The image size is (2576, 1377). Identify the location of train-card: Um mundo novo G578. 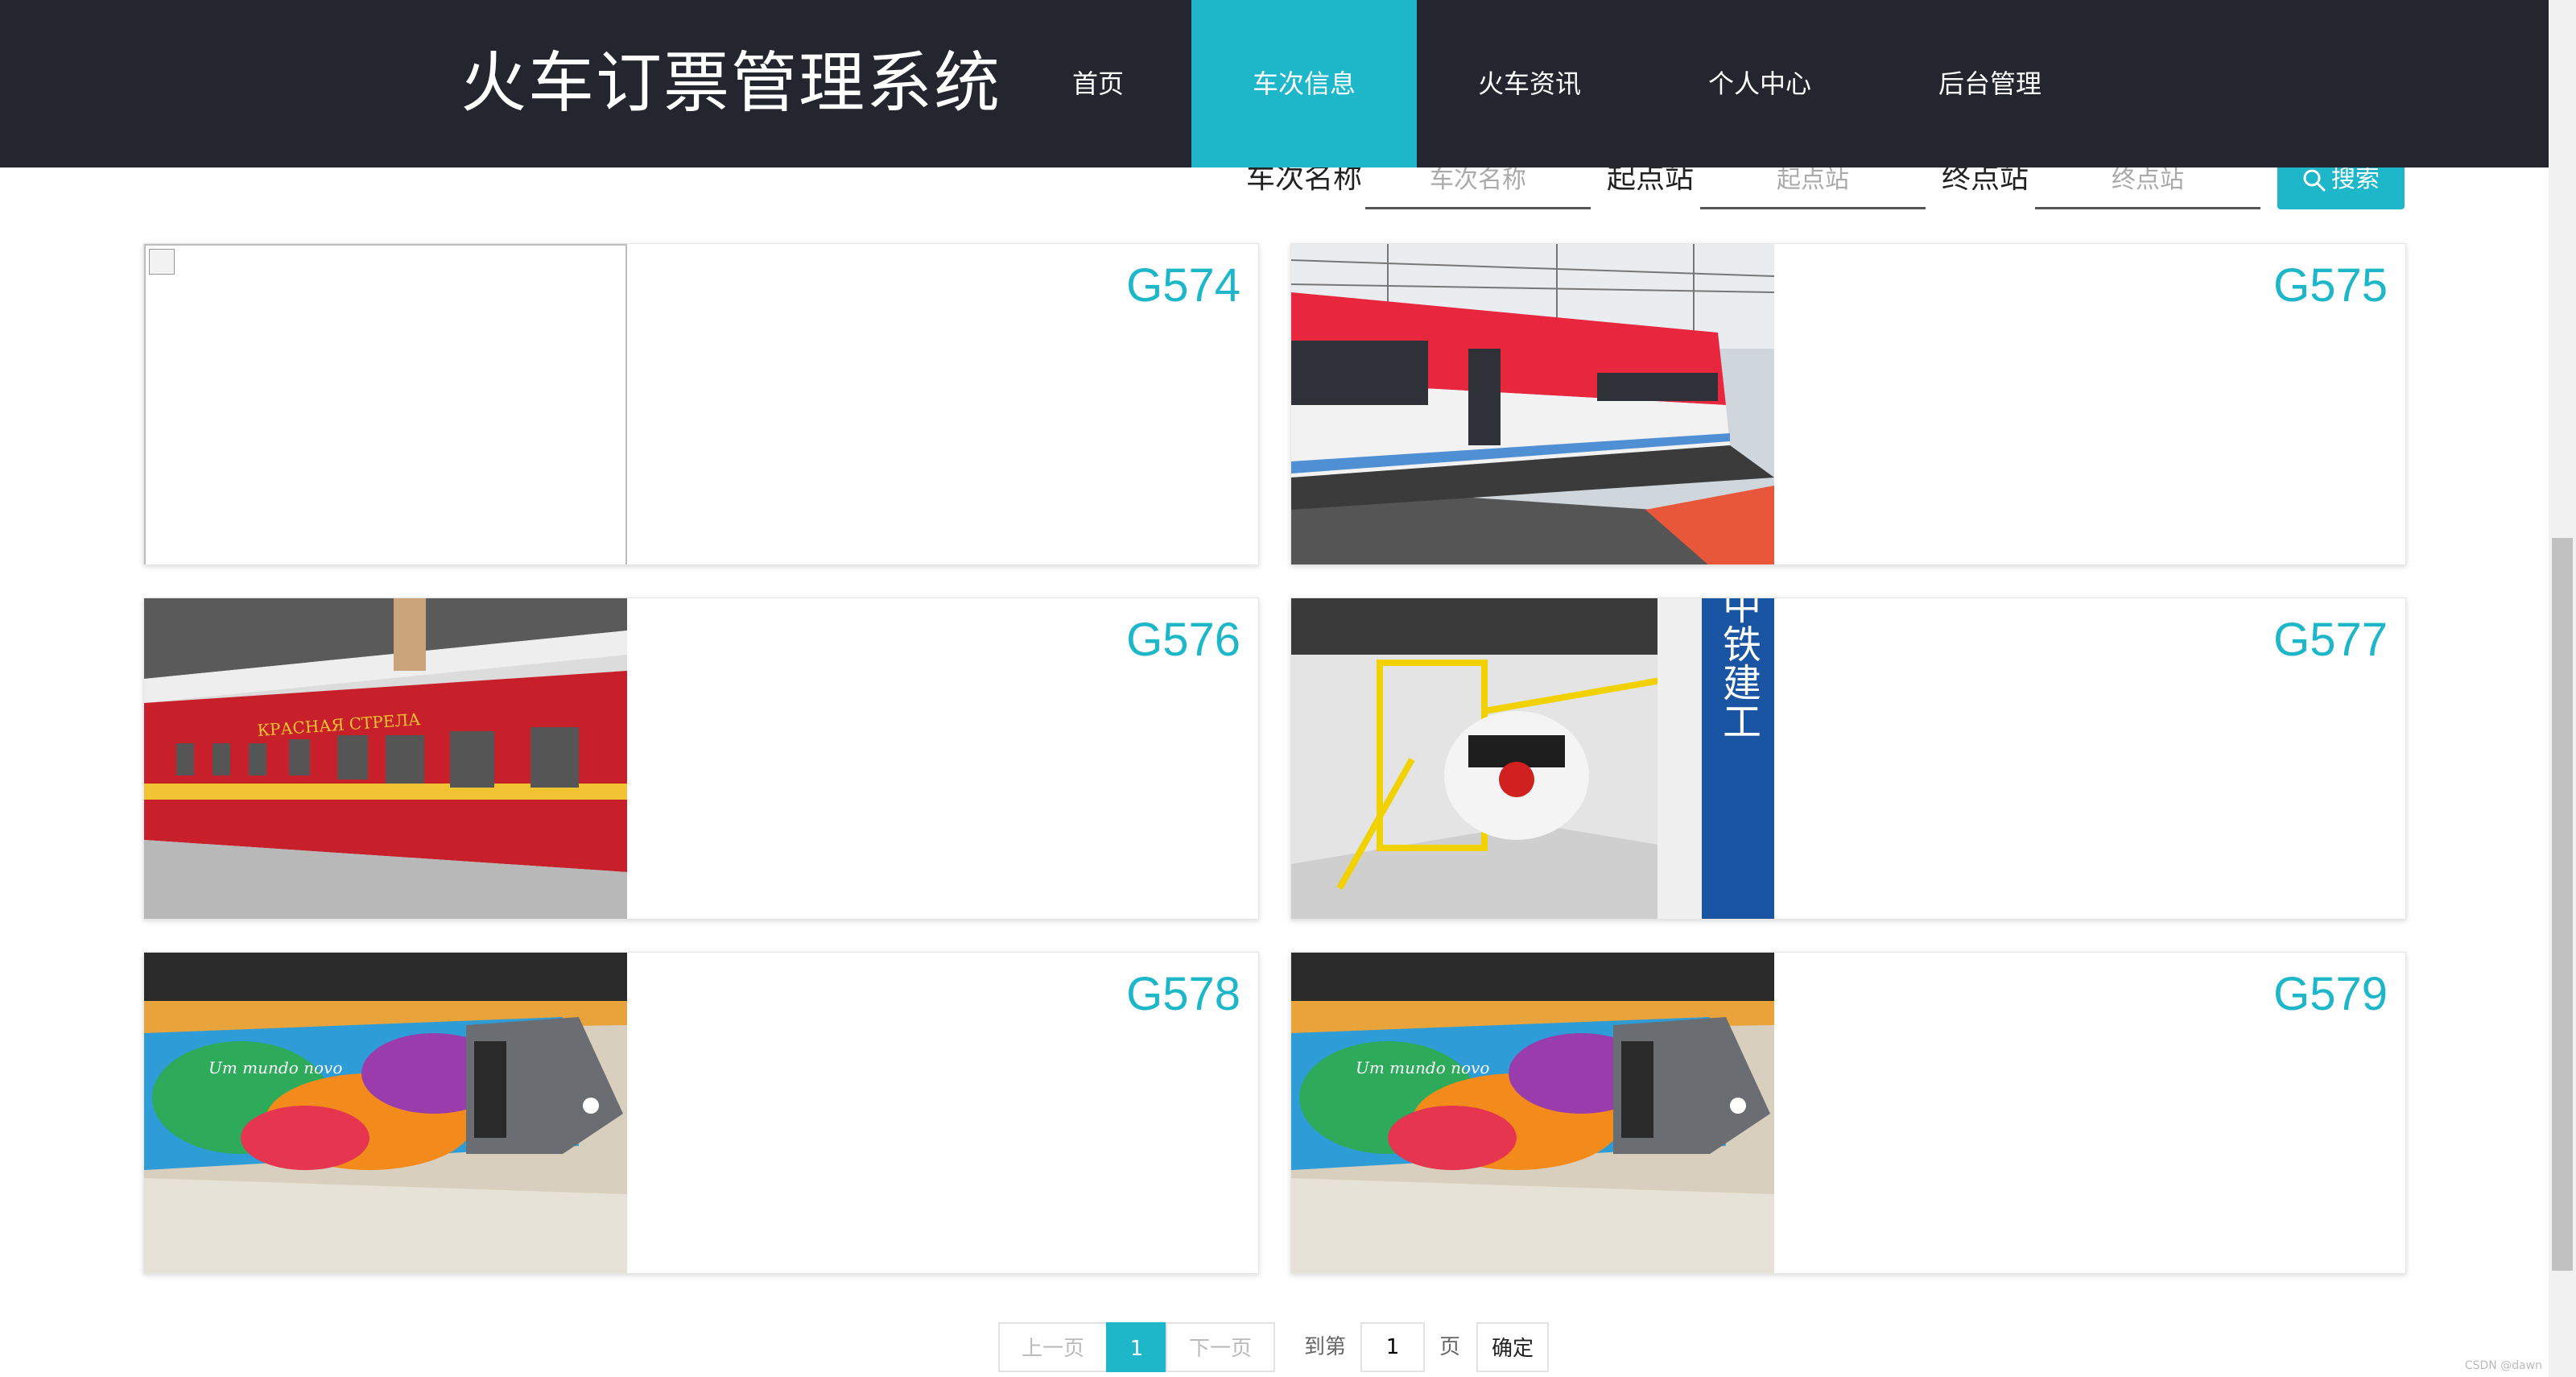
(701, 1113).